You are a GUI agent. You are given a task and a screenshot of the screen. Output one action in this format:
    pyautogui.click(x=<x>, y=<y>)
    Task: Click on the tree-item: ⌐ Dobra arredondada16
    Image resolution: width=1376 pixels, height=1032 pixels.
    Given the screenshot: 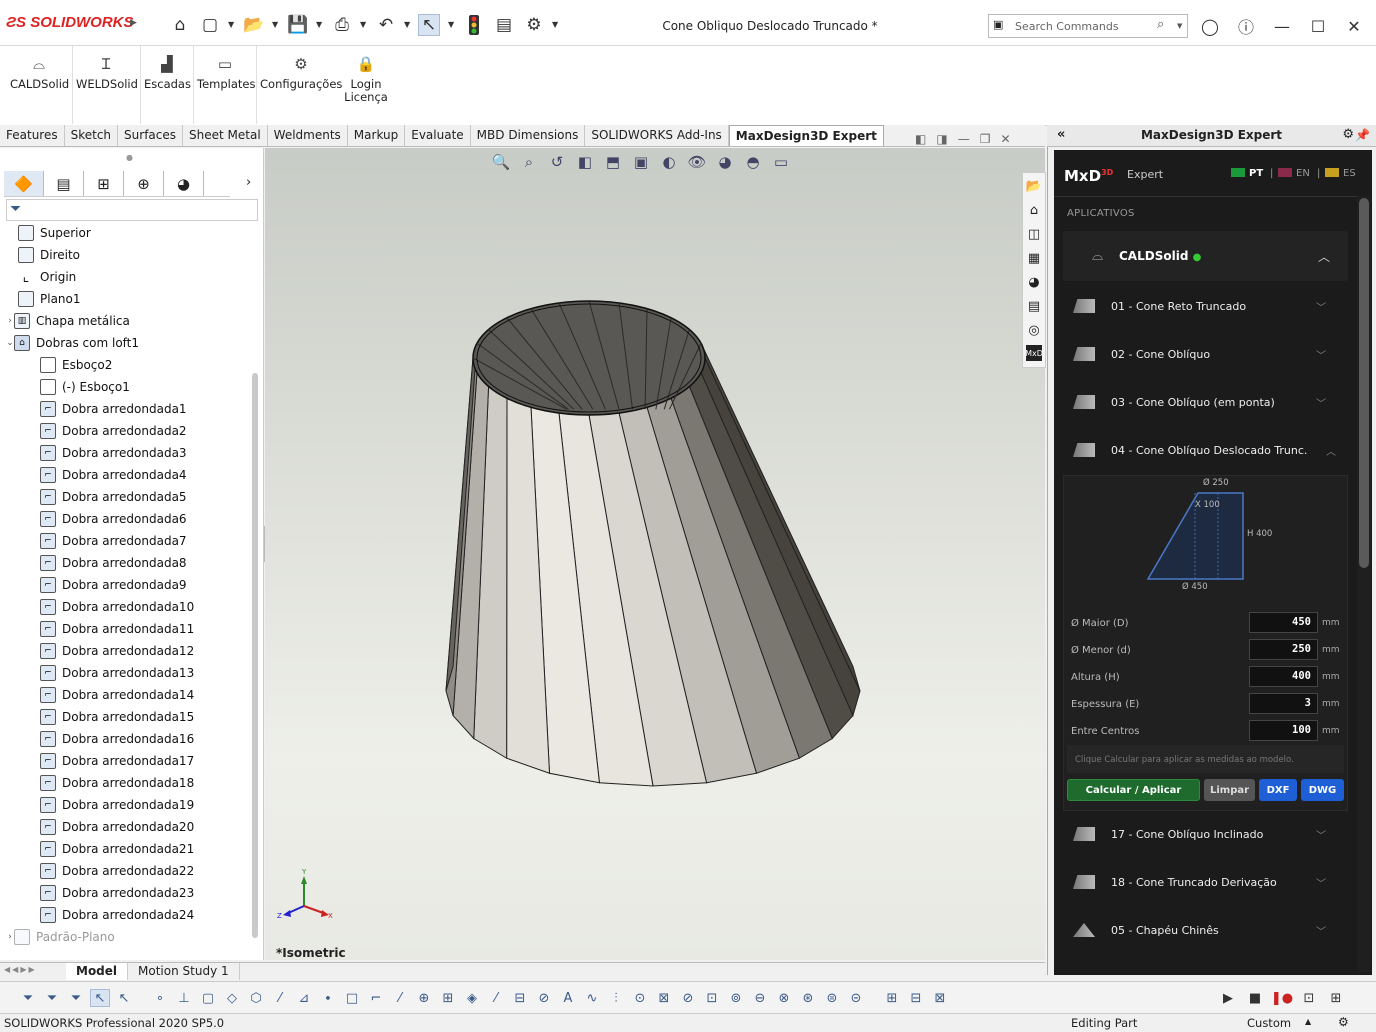 What is the action you would take?
    pyautogui.click(x=125, y=739)
    